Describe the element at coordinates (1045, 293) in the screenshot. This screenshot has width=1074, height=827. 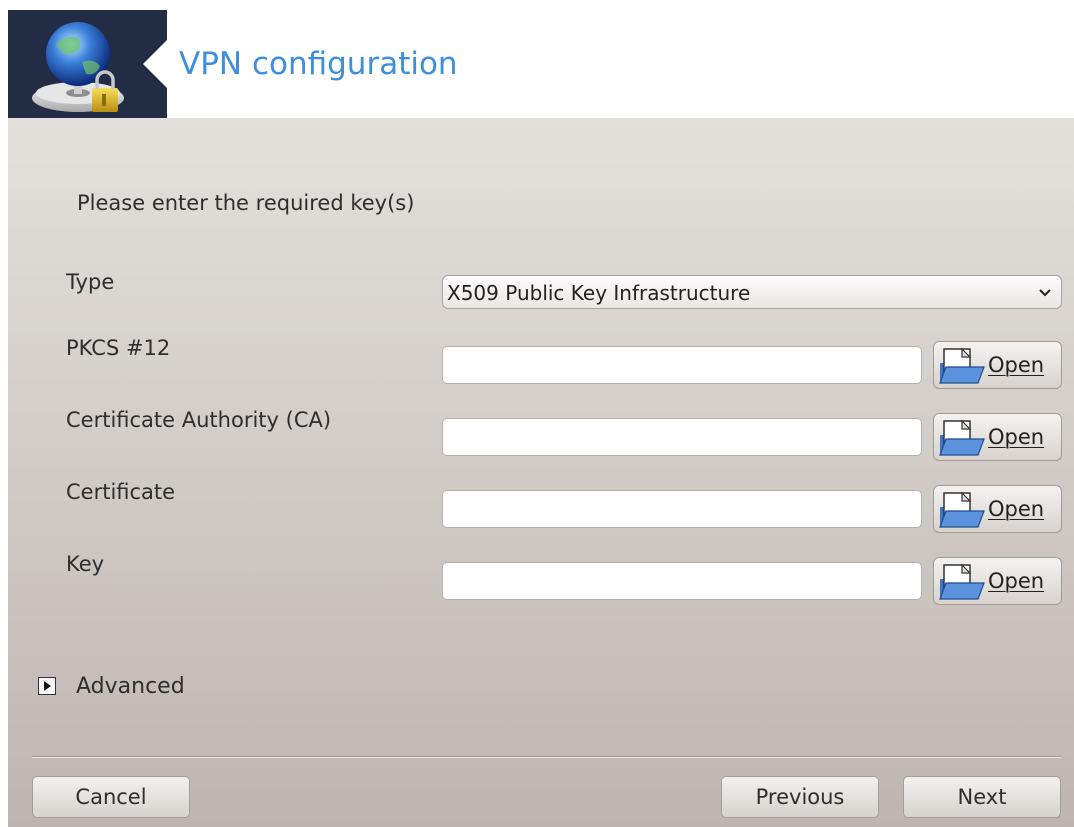
I see `chevron-down-icon` at that location.